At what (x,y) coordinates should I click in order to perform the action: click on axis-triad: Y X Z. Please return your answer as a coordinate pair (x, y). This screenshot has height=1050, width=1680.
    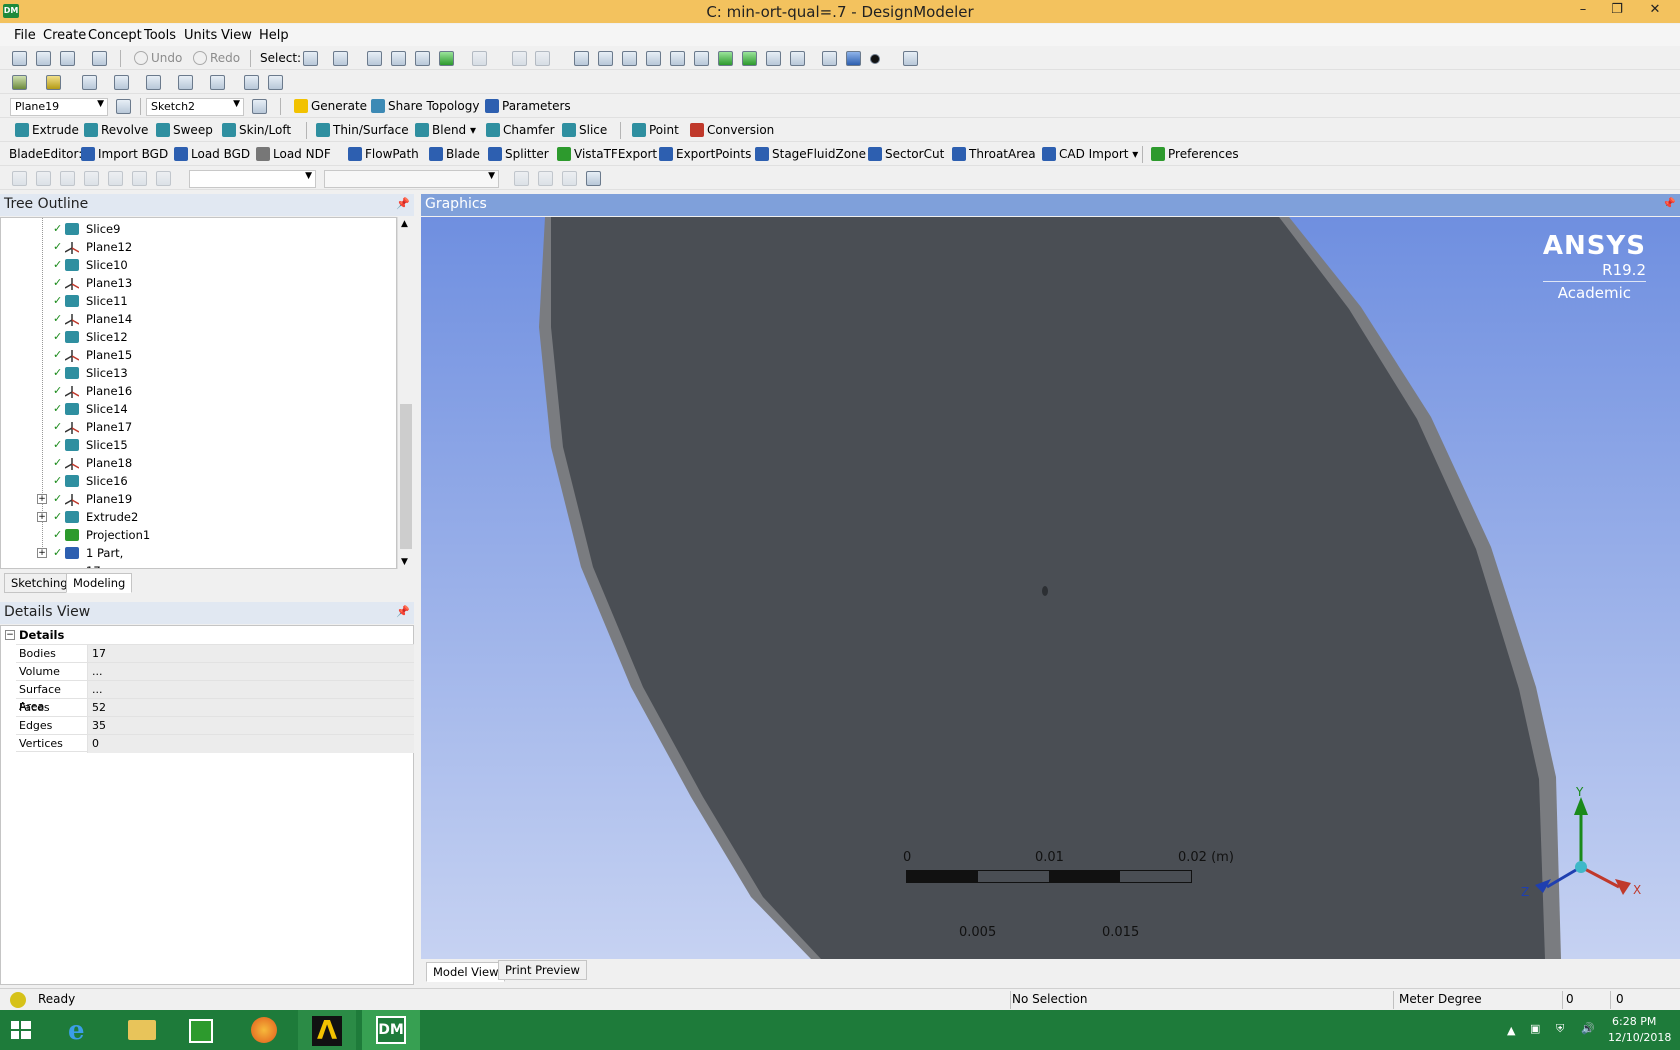
    Looking at the image, I should click on (1576, 842).